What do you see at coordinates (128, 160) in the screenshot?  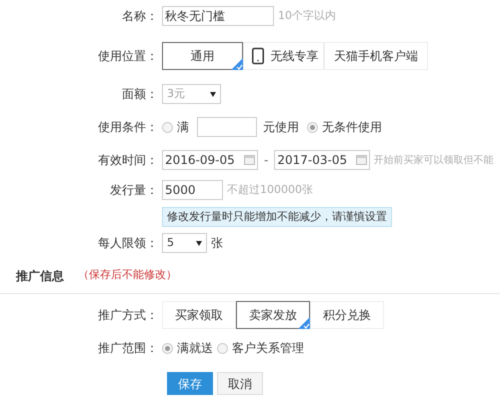 I see `field-label: 有效时间：` at bounding box center [128, 160].